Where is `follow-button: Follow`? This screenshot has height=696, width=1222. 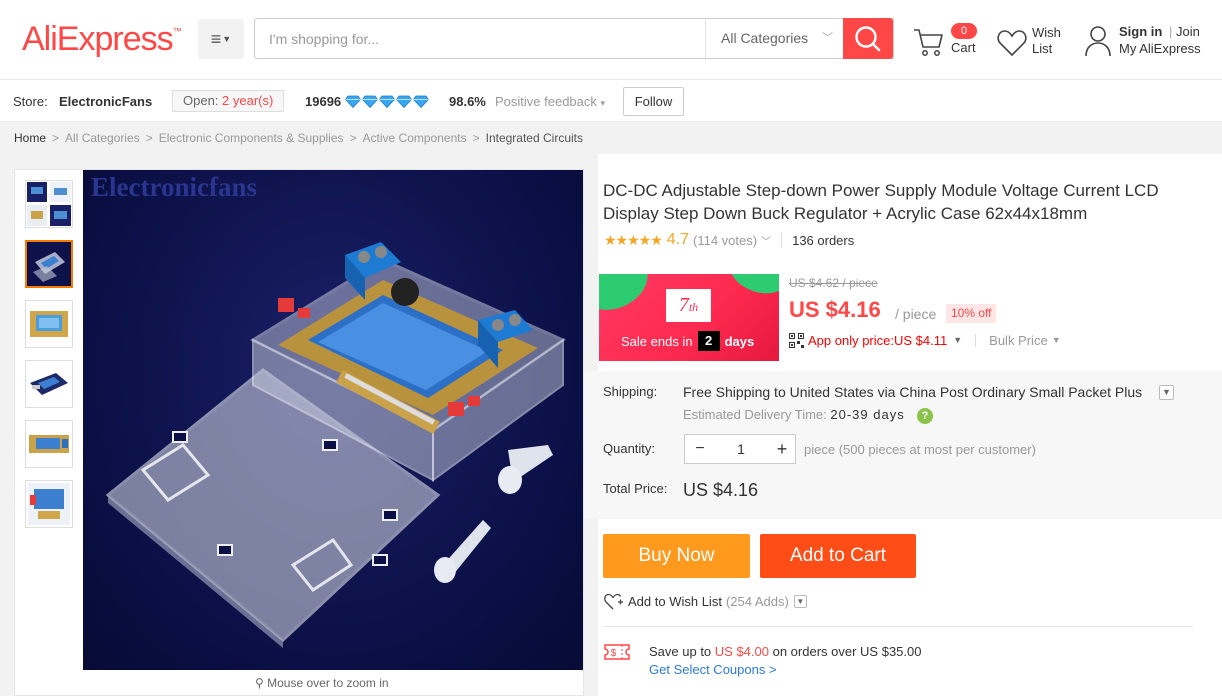
follow-button: Follow is located at coordinates (653, 101).